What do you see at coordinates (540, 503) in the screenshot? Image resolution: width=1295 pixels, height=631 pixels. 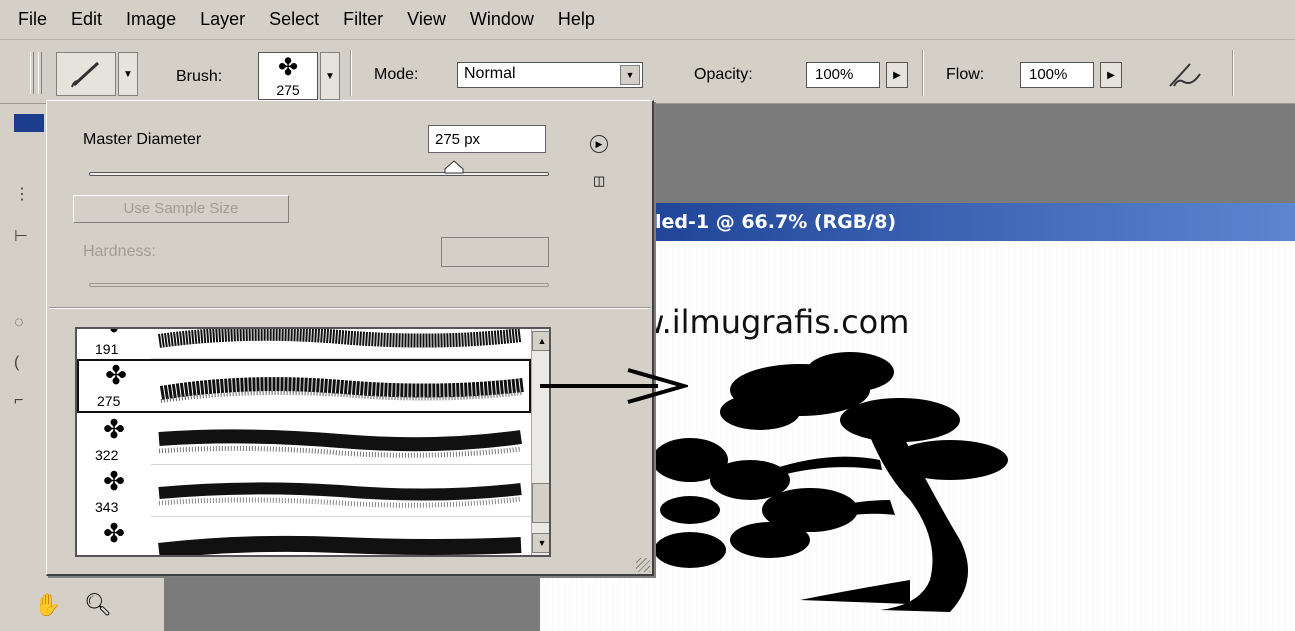 I see `scroll-thumb` at bounding box center [540, 503].